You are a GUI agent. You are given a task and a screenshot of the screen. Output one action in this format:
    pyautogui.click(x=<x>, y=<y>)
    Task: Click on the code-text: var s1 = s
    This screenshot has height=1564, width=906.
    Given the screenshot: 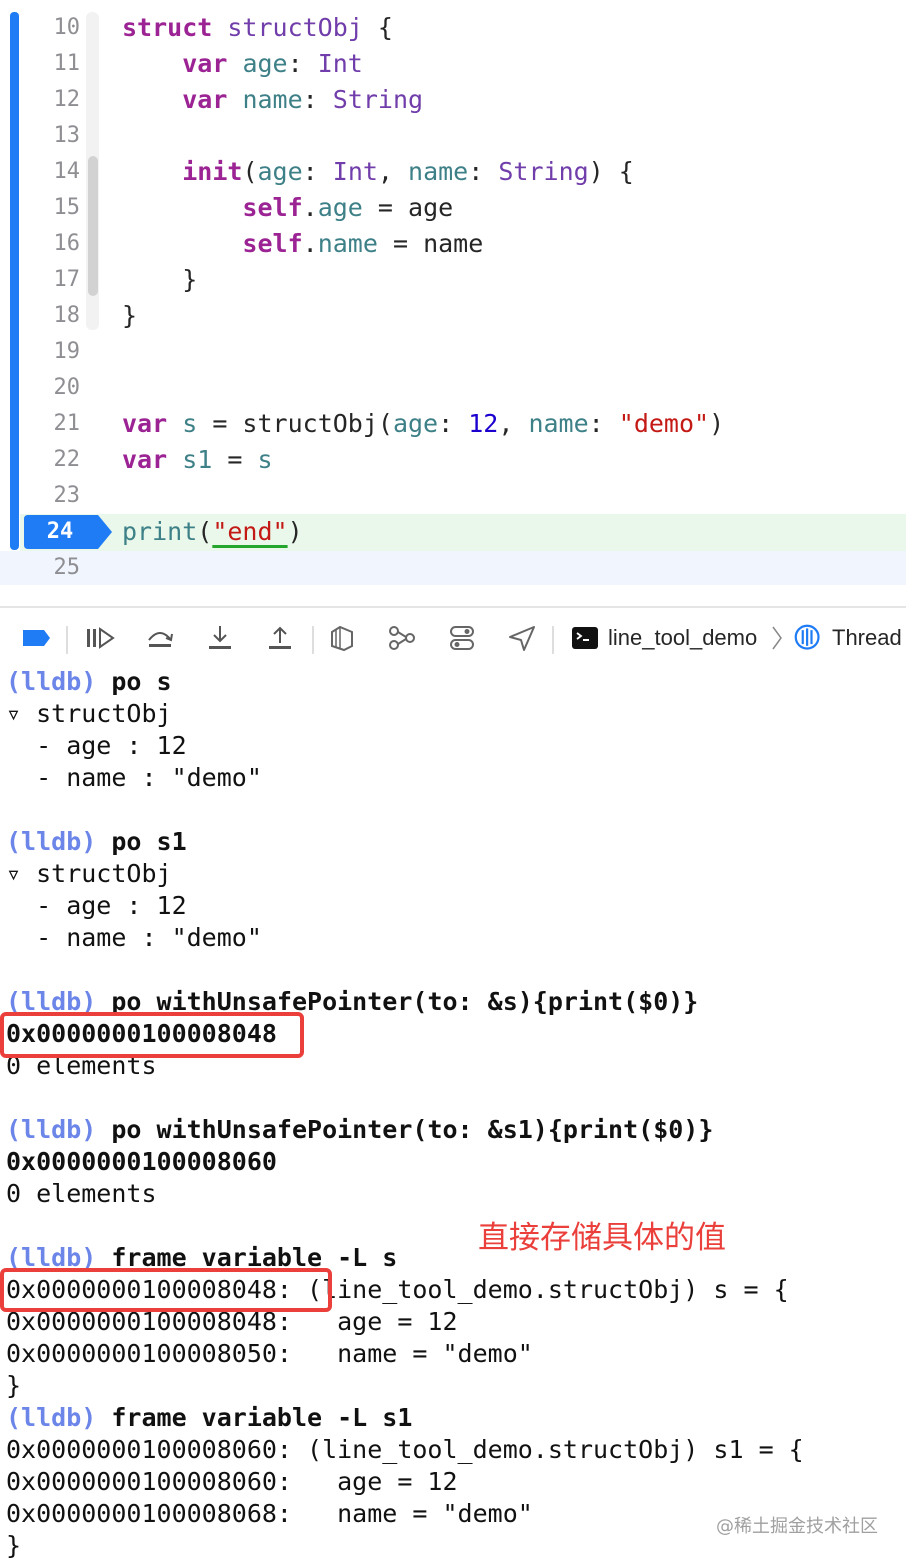 What is the action you would take?
    pyautogui.click(x=197, y=460)
    